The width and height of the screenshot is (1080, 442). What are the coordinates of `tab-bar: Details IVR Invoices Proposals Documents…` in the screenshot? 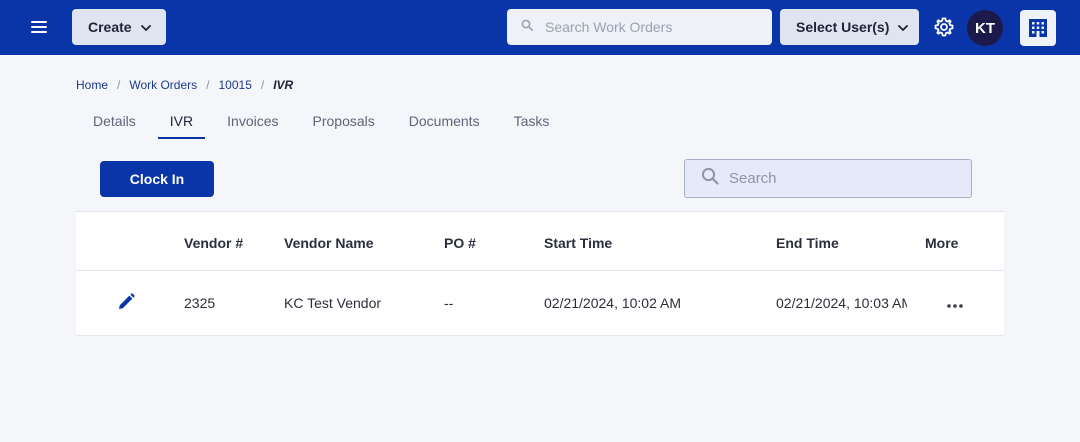 It's located at (312, 126).